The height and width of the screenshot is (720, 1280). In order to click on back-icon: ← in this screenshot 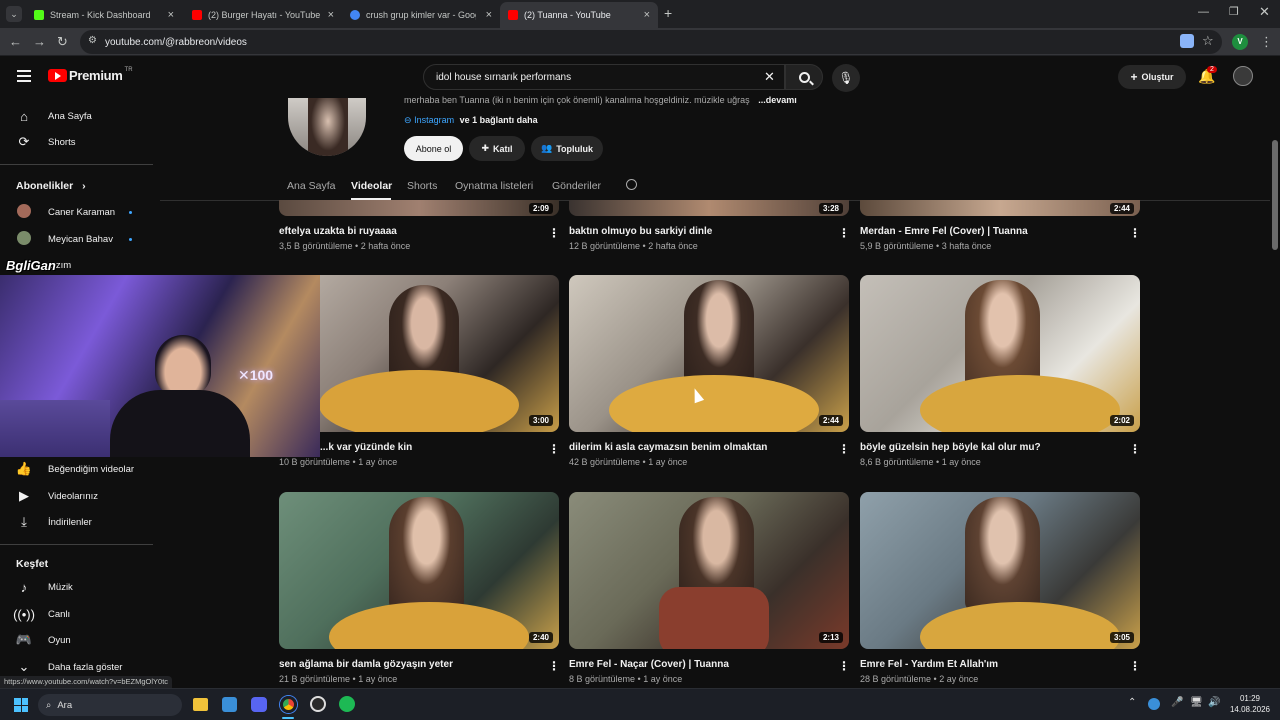, I will do `click(15, 41)`.